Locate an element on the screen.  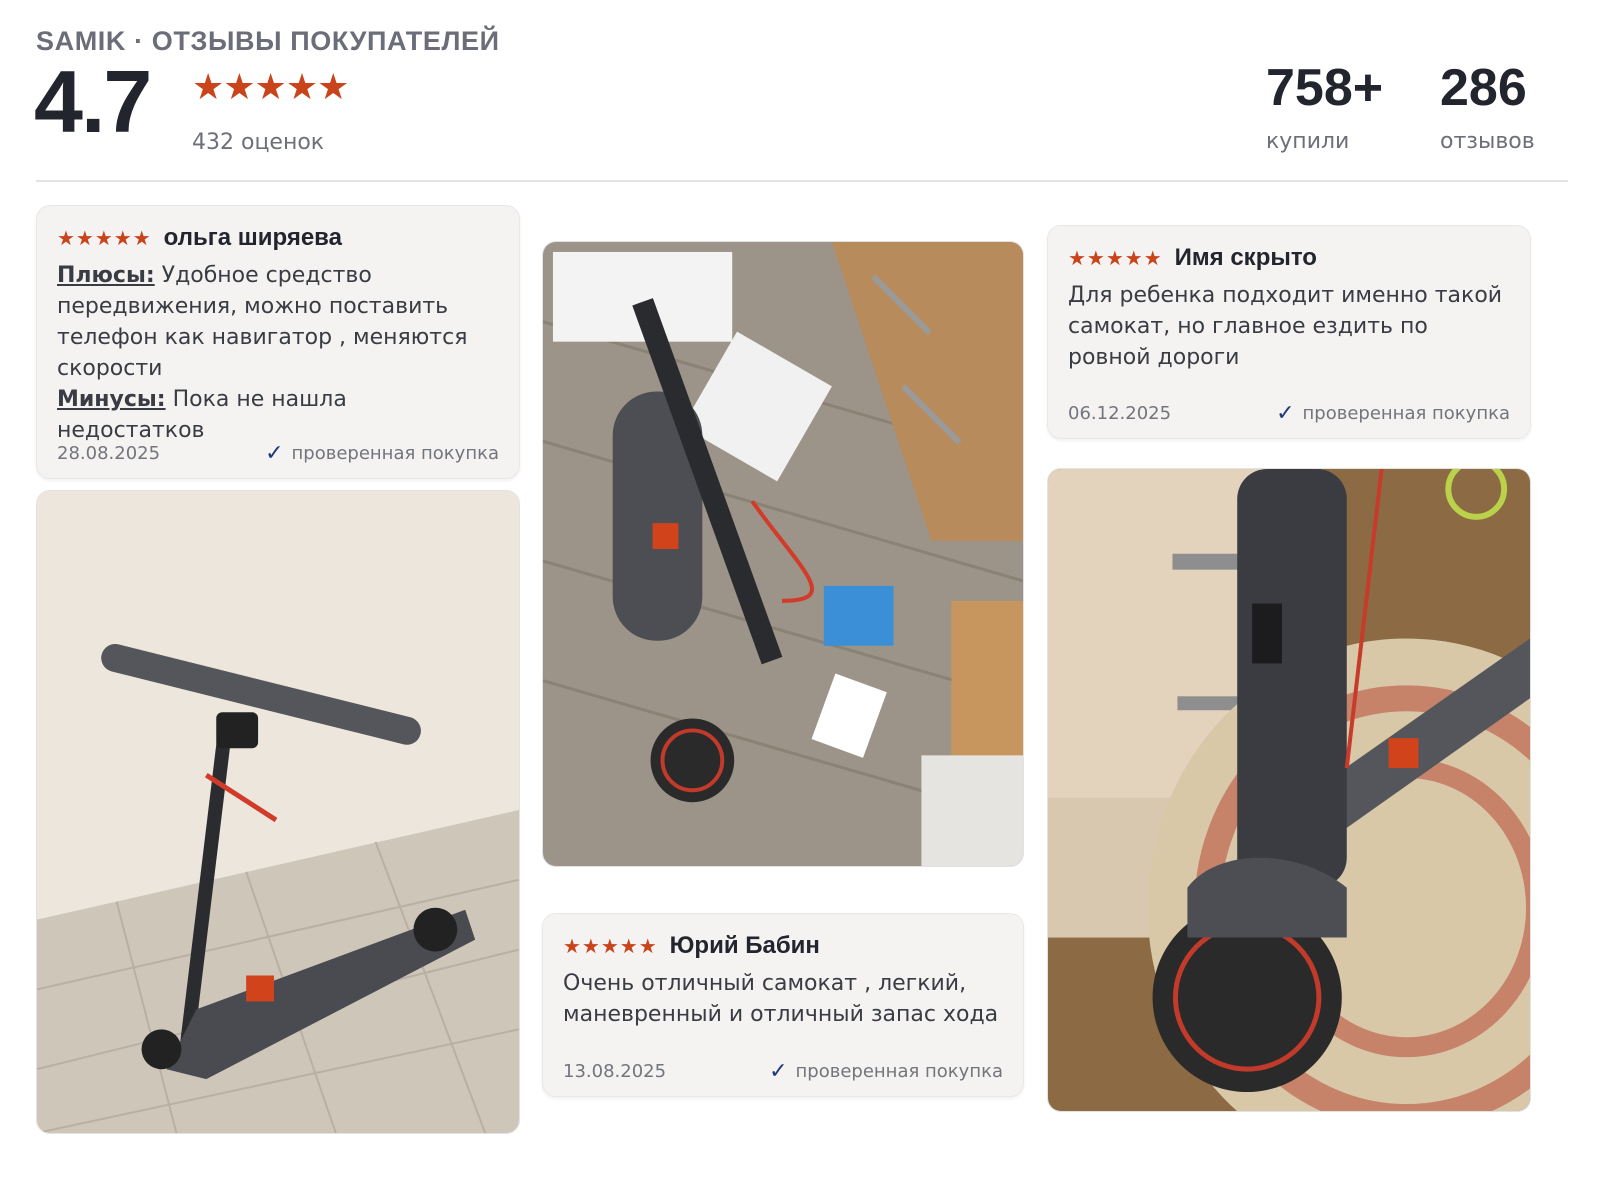
rating-stars: ★★★★★ is located at coordinates (270, 87).